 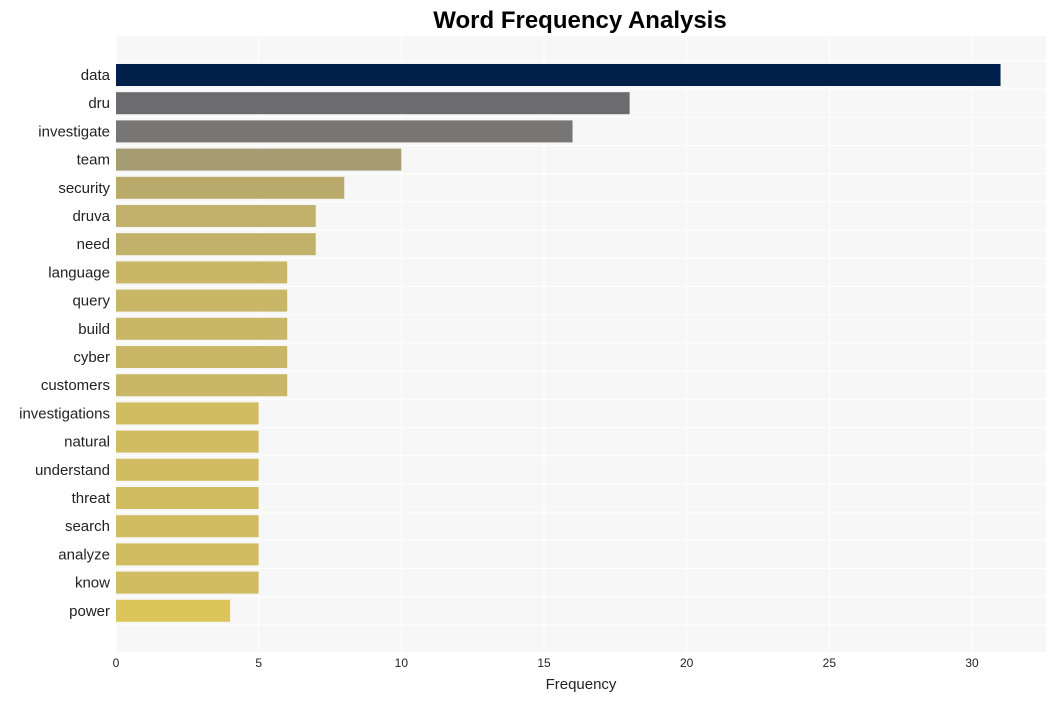 I want to click on bar-investigate, so click(x=344, y=131).